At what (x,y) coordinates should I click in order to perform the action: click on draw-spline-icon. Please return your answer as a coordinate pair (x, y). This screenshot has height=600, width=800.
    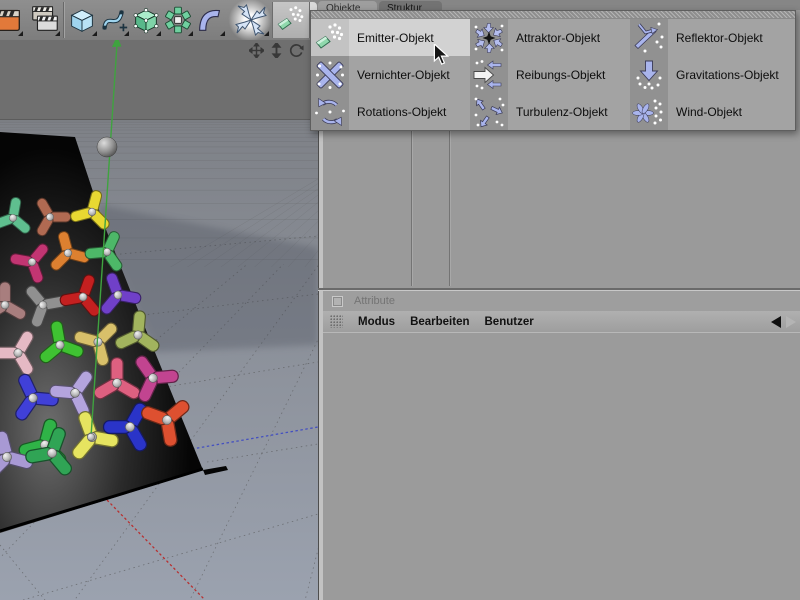
    Looking at the image, I should click on (114, 20).